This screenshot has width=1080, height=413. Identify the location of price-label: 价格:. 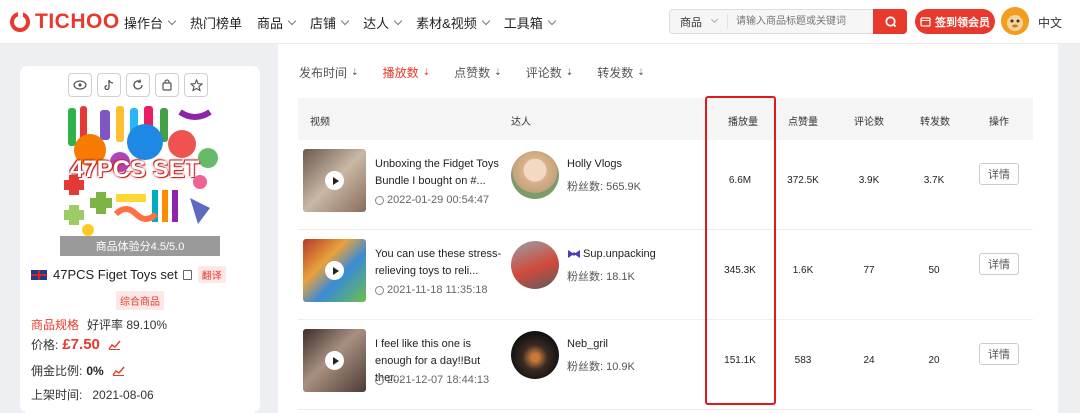
(45, 345).